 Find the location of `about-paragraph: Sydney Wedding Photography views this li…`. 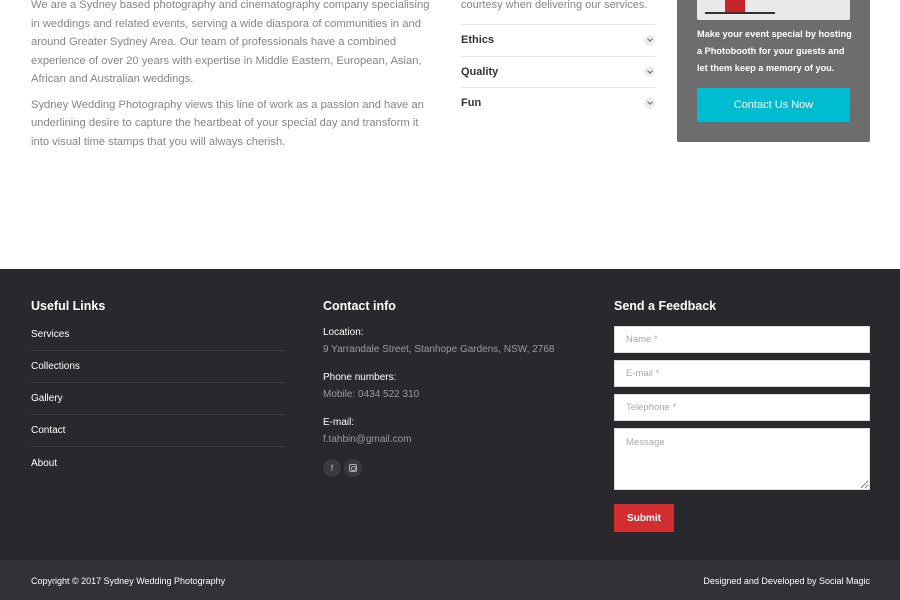

about-paragraph: Sydney Wedding Photography views this li… is located at coordinates (227, 123).